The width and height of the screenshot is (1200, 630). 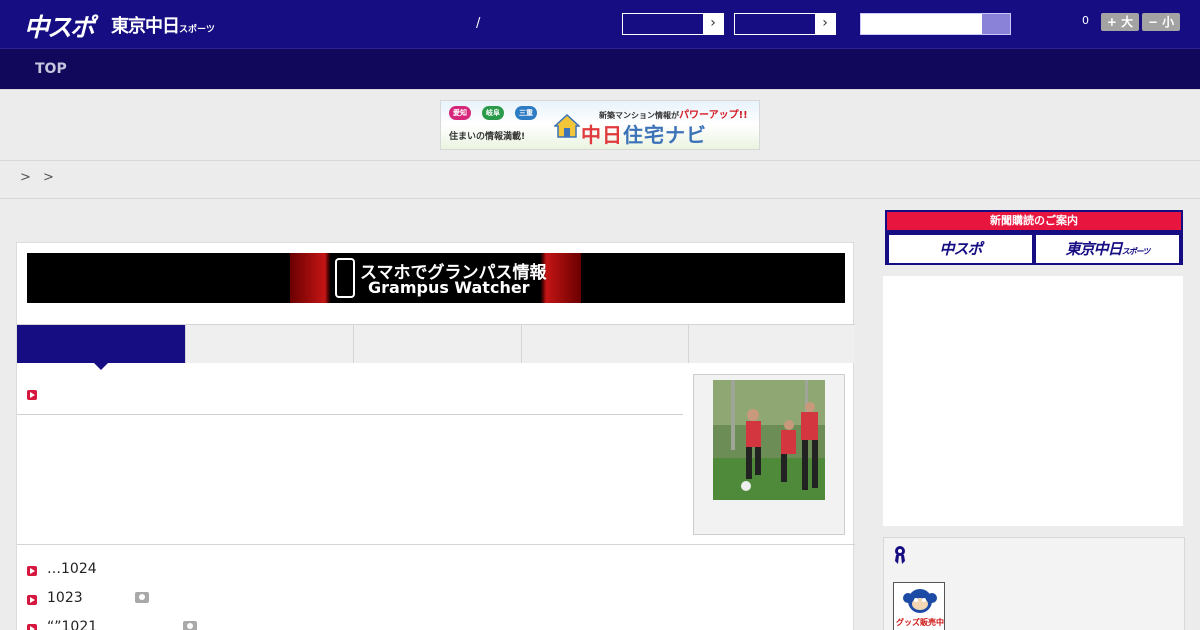 What do you see at coordinates (960, 249) in the screenshot?
I see `subscribe-chuspo-button: 中スポ` at bounding box center [960, 249].